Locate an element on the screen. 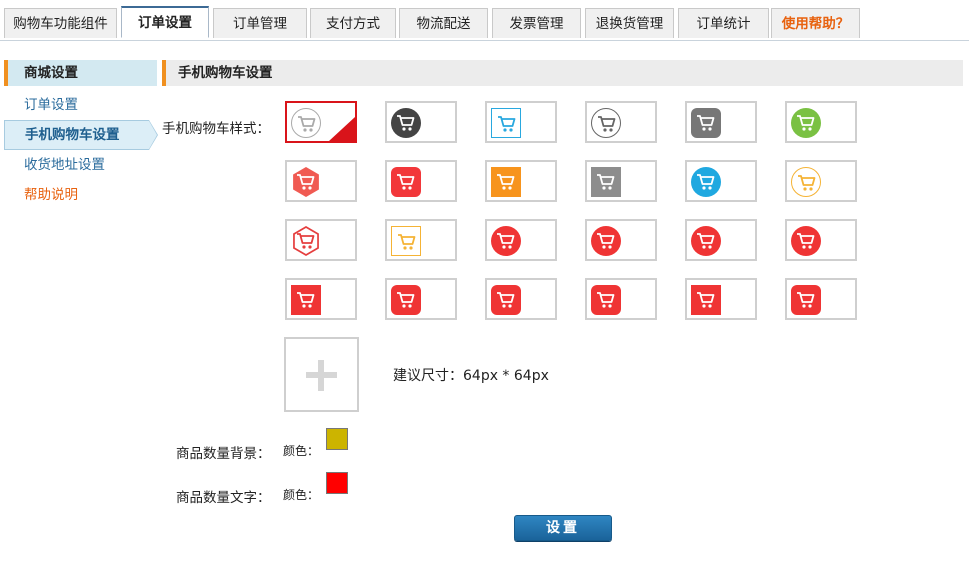 The height and width of the screenshot is (583, 969). sidebar-item-mobile-cart-settings: 手机购物车设置 is located at coordinates (81, 135).